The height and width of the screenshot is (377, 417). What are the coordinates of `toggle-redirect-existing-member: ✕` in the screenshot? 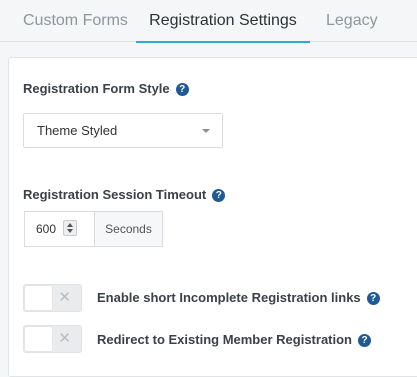 It's located at (52, 339).